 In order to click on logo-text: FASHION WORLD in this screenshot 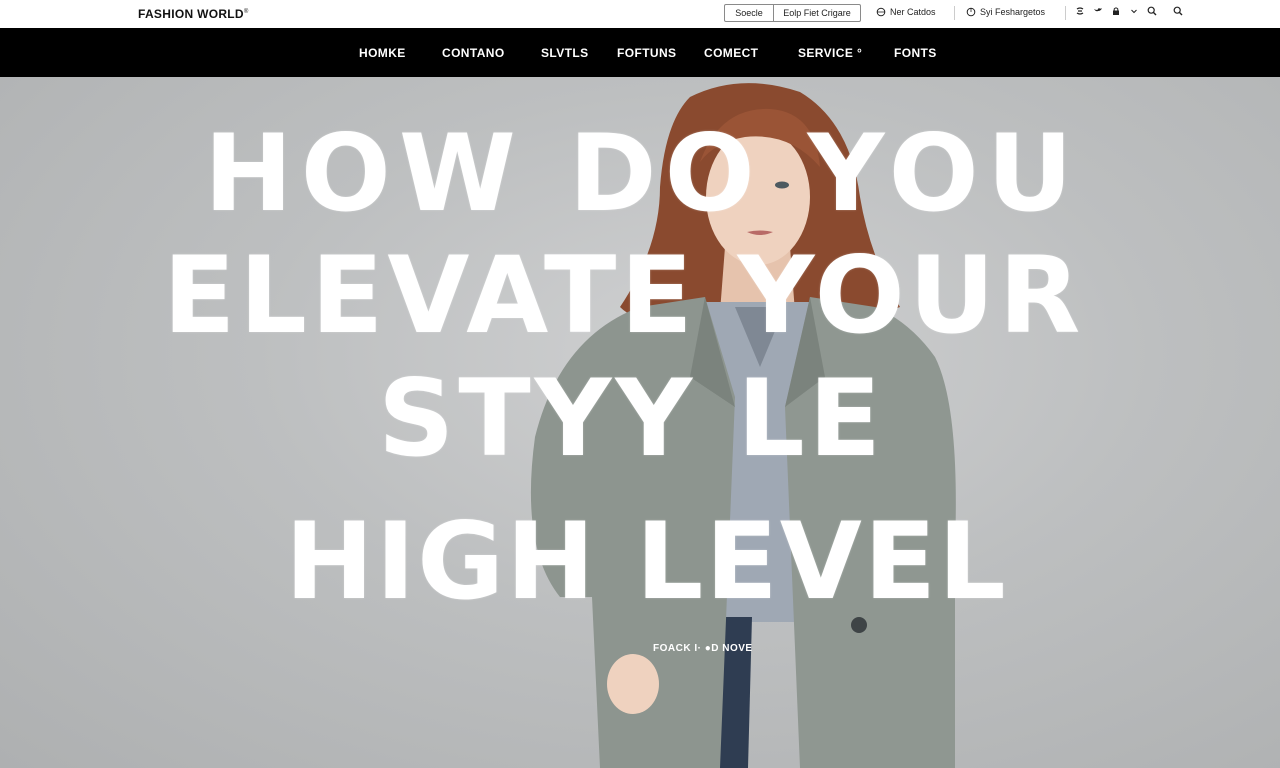, I will do `click(191, 14)`.